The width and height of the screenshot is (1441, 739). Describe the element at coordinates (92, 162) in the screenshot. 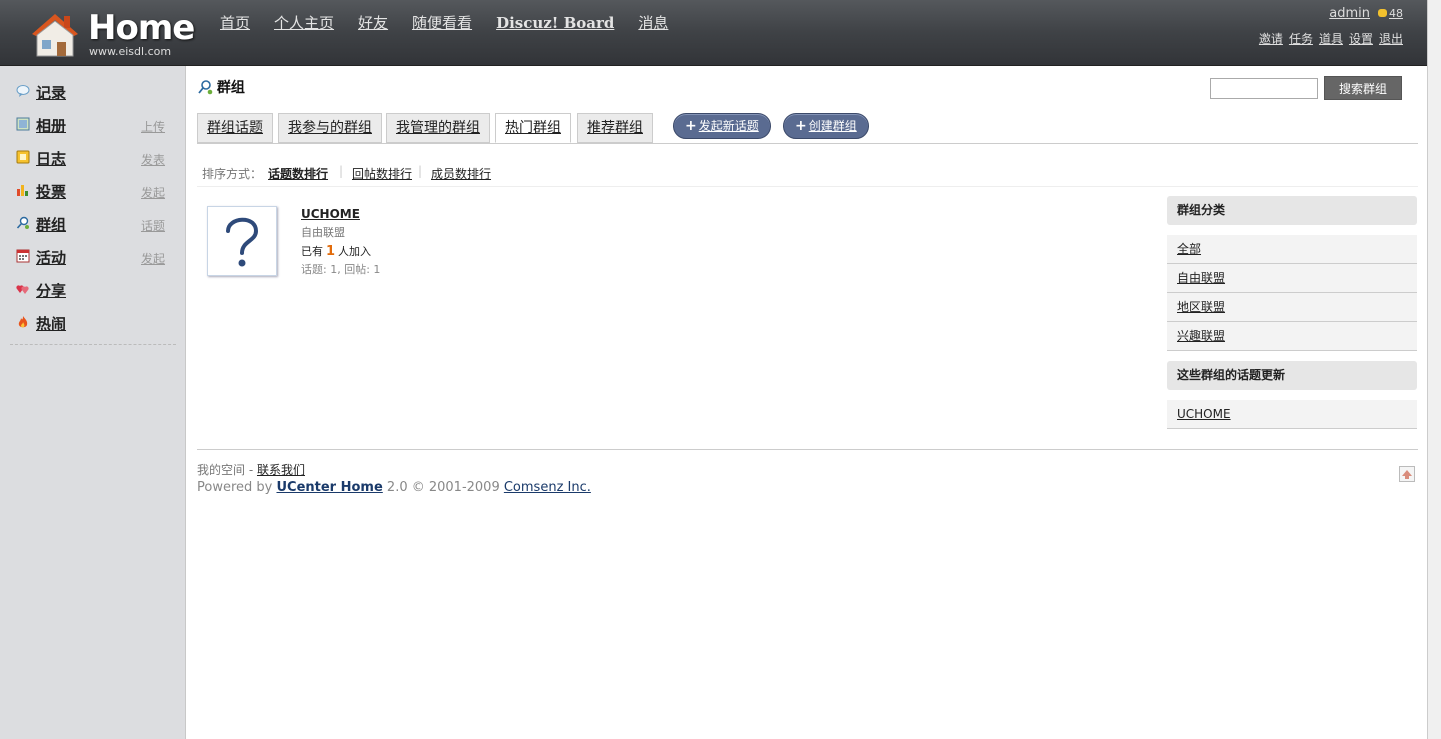

I see `sidebar-item-blog: 日志 发表` at that location.